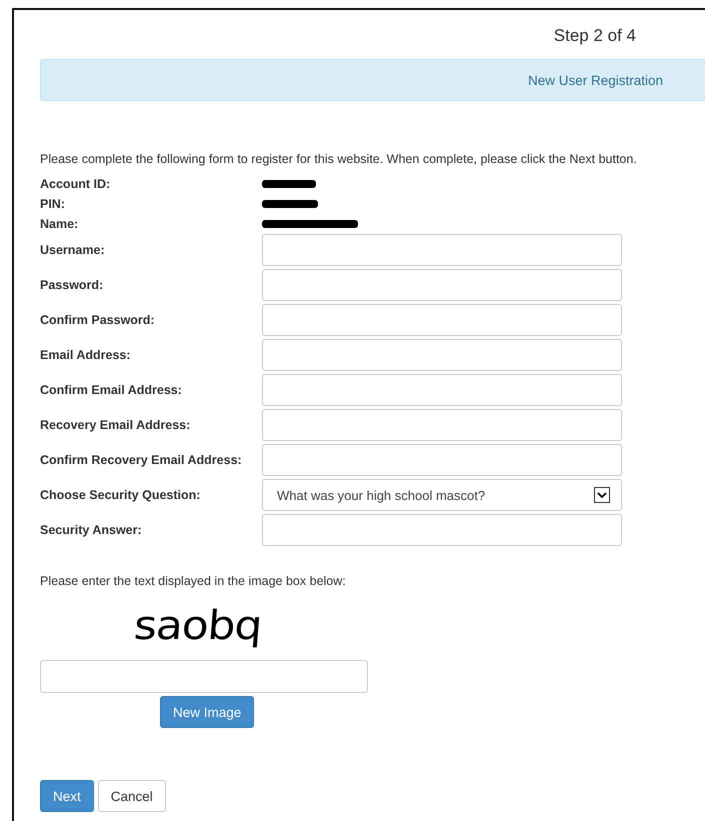 This screenshot has width=705, height=821. Describe the element at coordinates (442, 495) in the screenshot. I see `security-question-dropdown: What was your high school mascot?` at that location.